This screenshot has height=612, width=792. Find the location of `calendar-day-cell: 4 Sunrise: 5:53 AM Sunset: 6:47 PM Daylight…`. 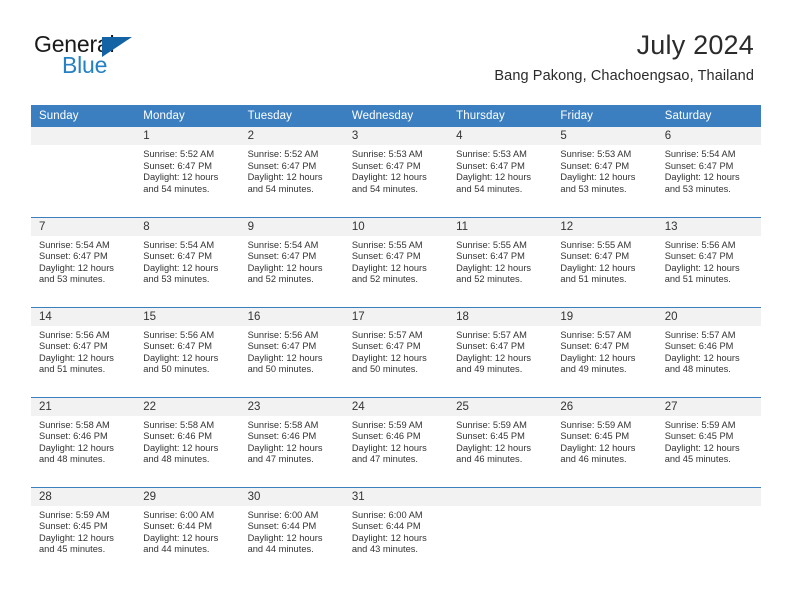

calendar-day-cell: 4 Sunrise: 5:53 AM Sunset: 6:47 PM Daylight… is located at coordinates (500, 172).